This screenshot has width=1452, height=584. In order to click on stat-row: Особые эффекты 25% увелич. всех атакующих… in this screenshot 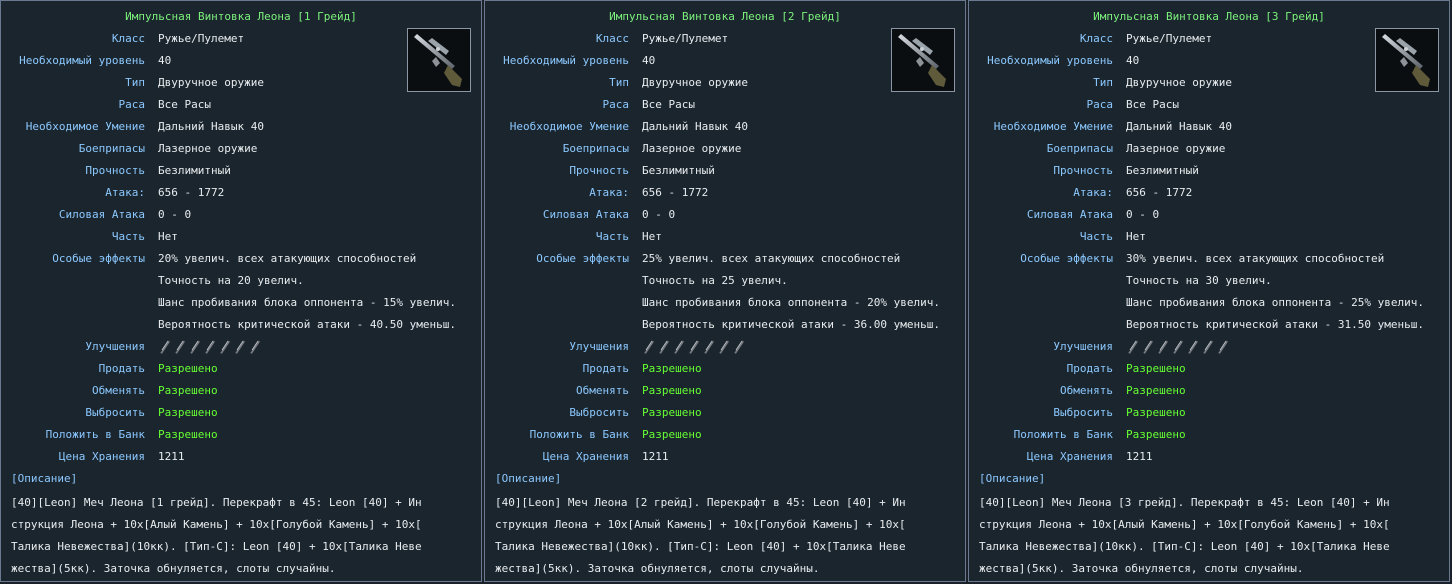, I will do `click(725, 259)`.